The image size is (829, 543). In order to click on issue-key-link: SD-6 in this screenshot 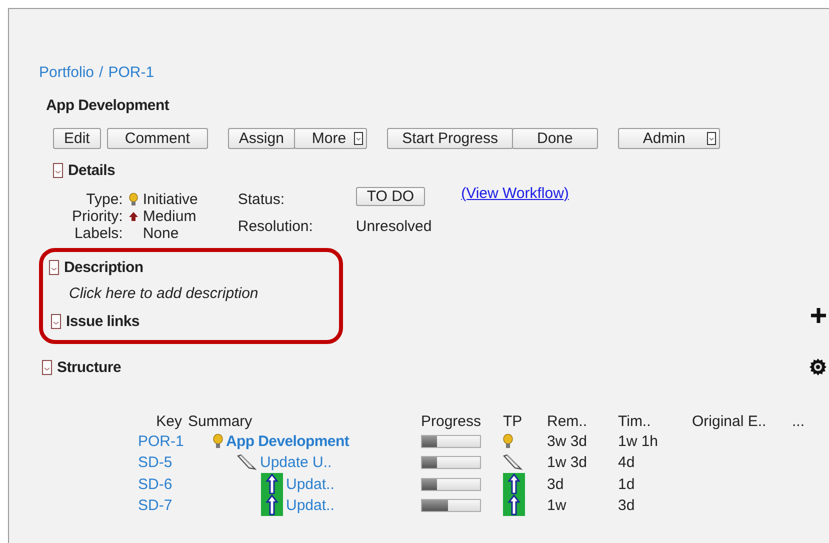, I will do `click(155, 484)`.